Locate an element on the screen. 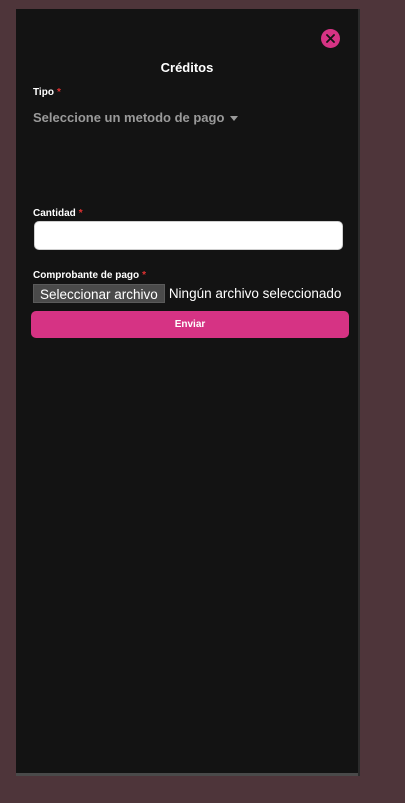  quantity-input is located at coordinates (188, 235).